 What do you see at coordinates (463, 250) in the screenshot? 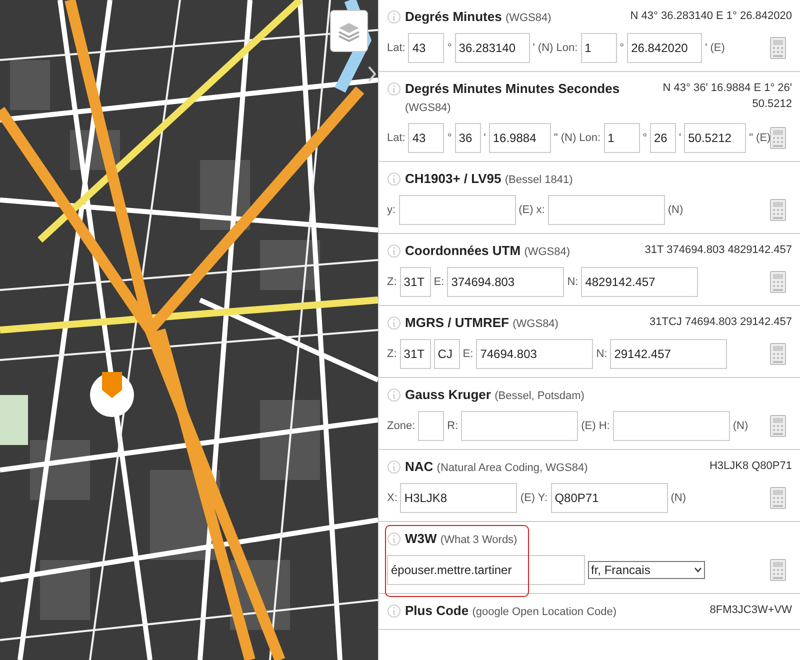
I see `section-title: Coordonnées UTM` at bounding box center [463, 250].